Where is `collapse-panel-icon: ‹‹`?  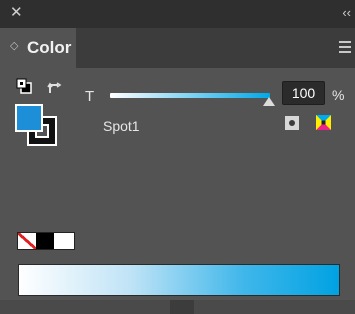
collapse-panel-icon: ‹‹ is located at coordinates (346, 13).